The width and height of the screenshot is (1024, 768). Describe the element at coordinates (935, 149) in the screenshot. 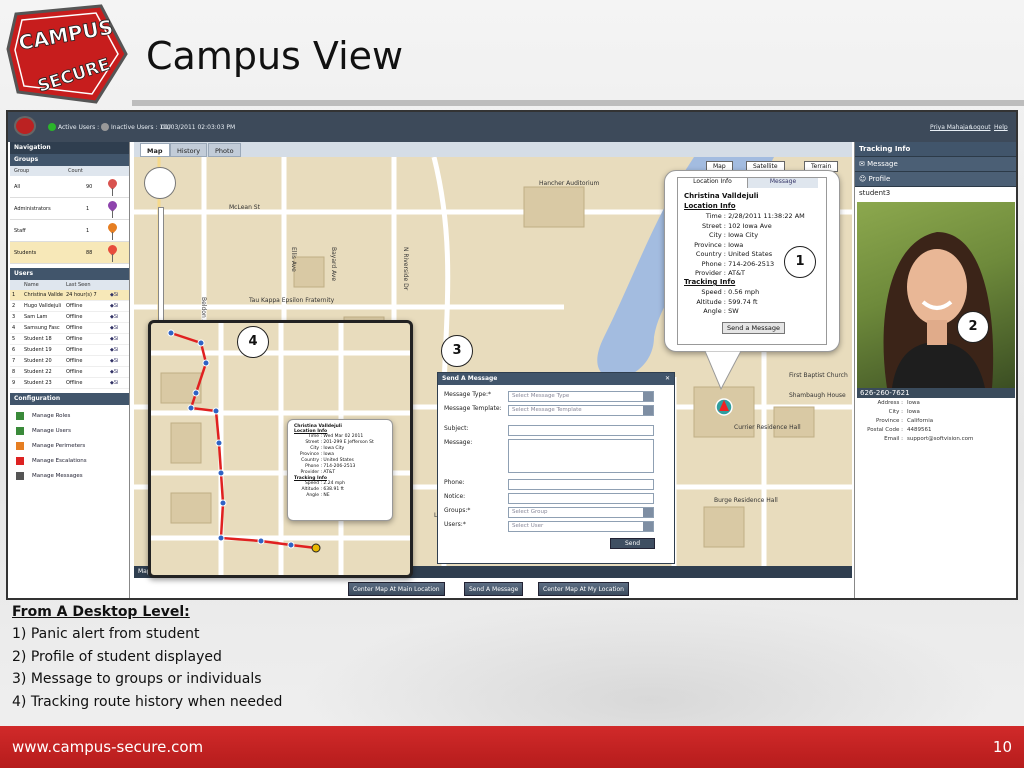

I see `tracking-info-header: Tracking Info` at that location.